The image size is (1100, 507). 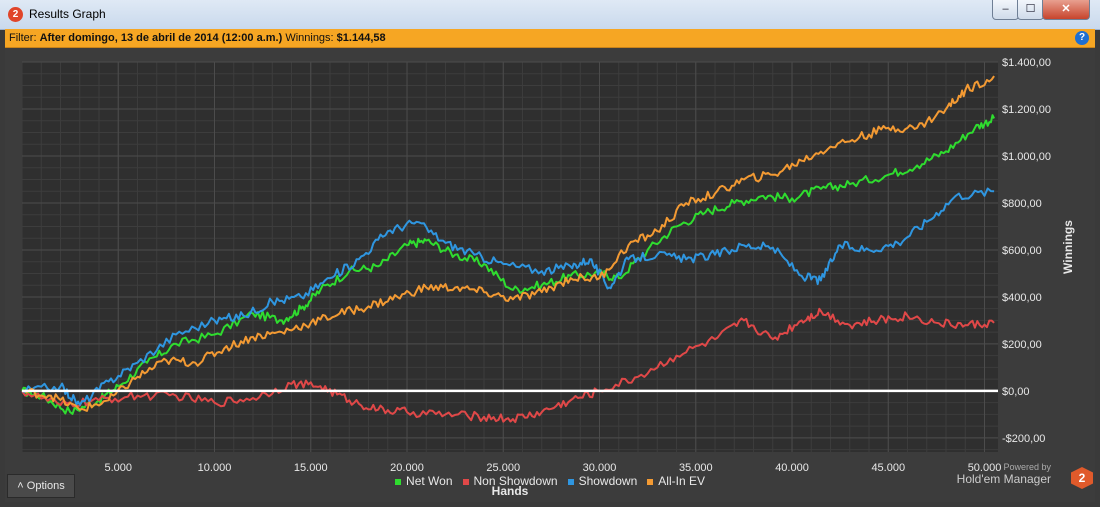 What do you see at coordinates (1026, 63) in the screenshot?
I see `y-tick-label: $1.400,00` at bounding box center [1026, 63].